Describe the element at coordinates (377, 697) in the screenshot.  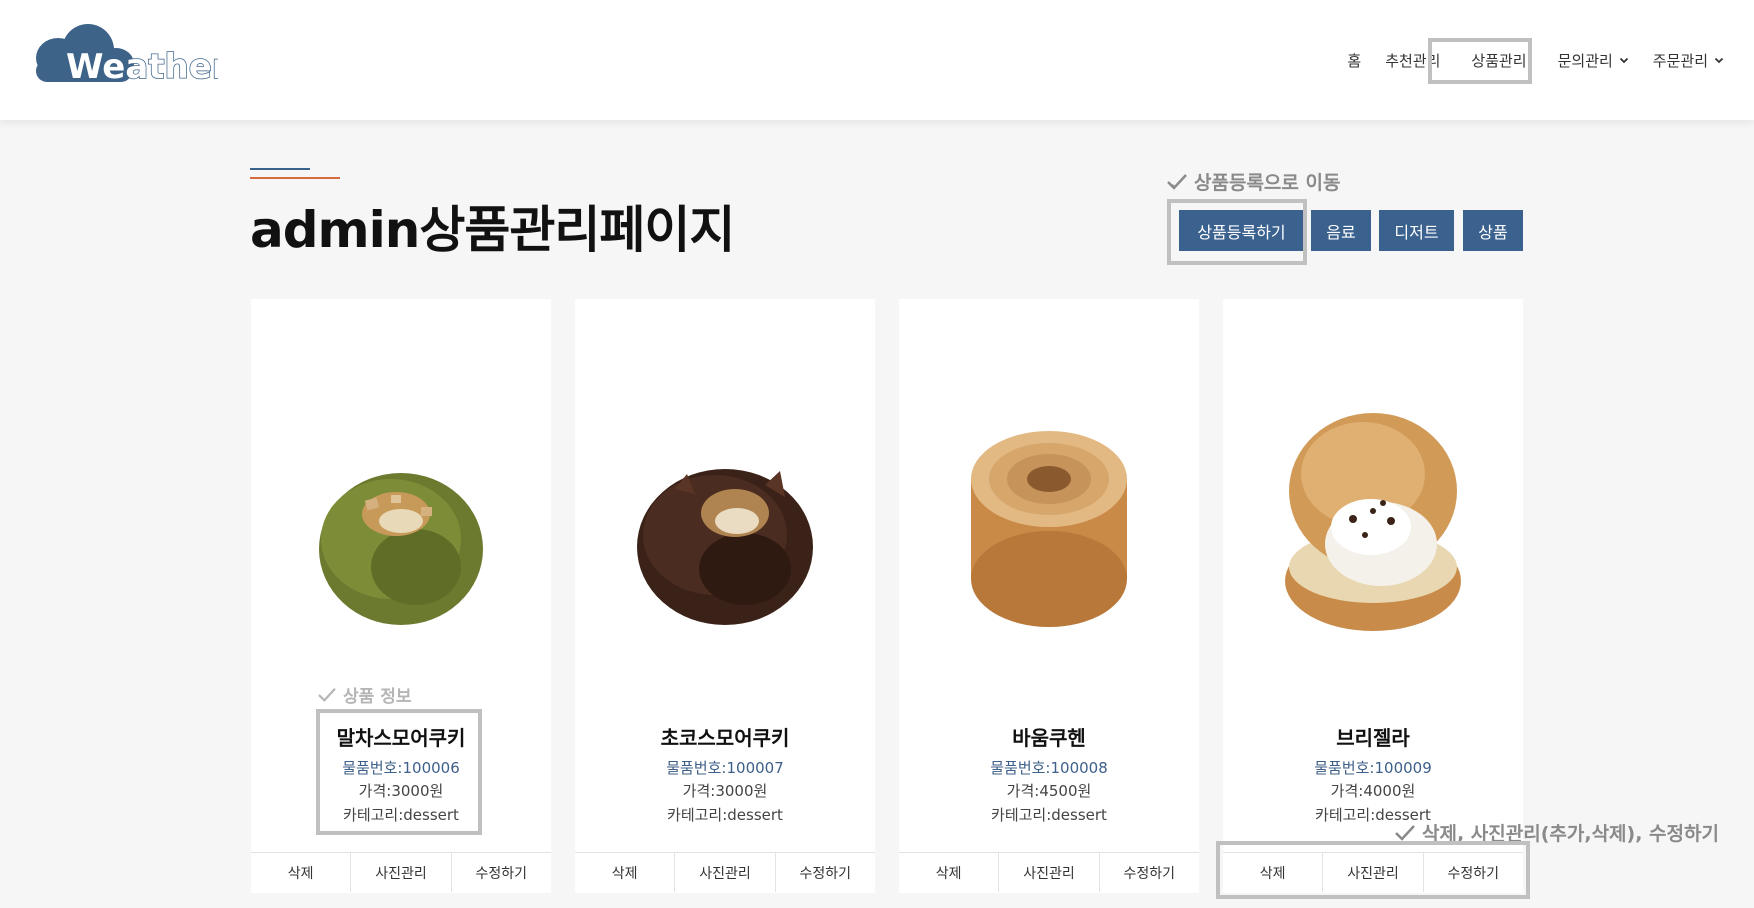
I see `product-info-annotation-text: 상품 정보` at that location.